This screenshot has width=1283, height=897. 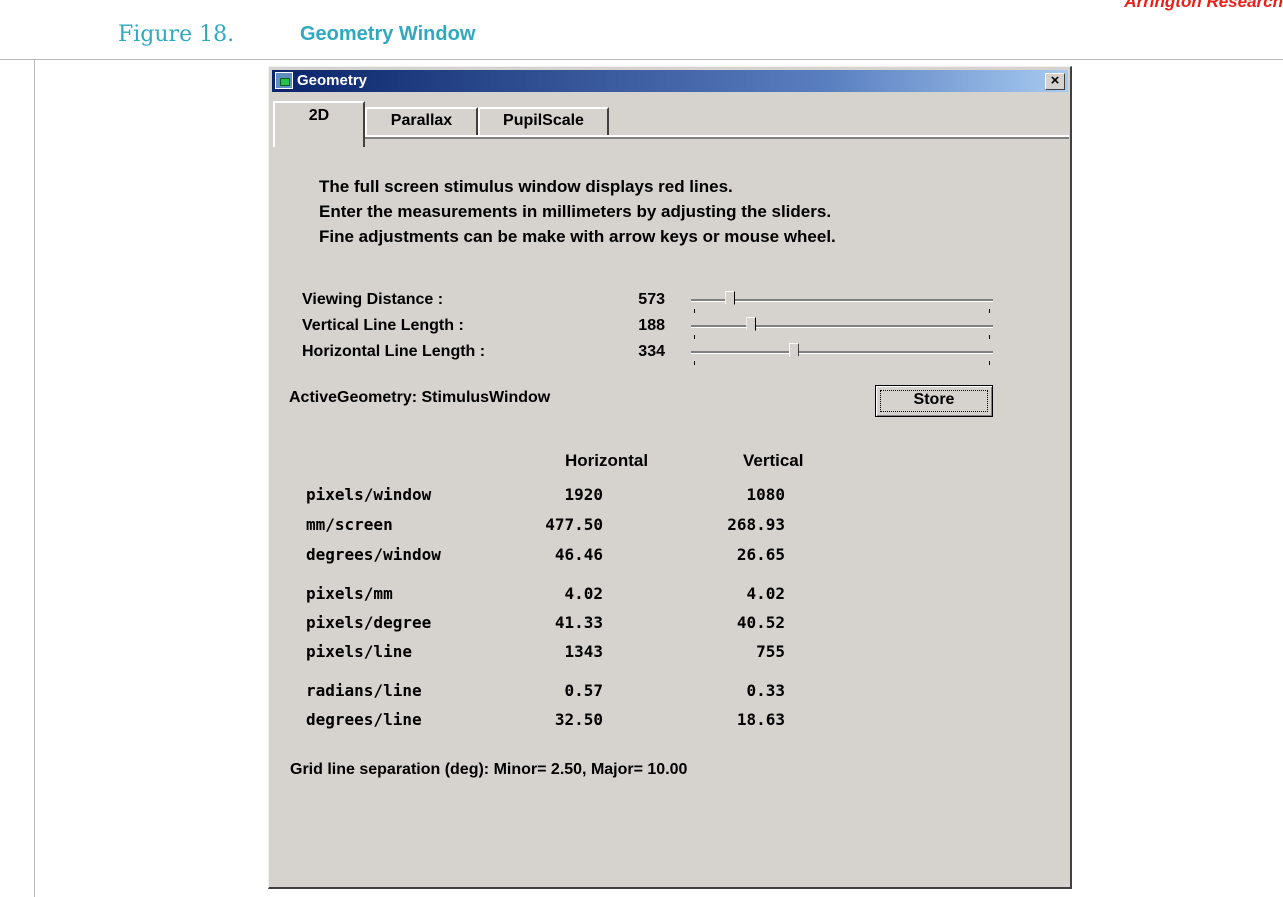 What do you see at coordinates (583, 651) in the screenshot?
I see `horizontal-value: 1343` at bounding box center [583, 651].